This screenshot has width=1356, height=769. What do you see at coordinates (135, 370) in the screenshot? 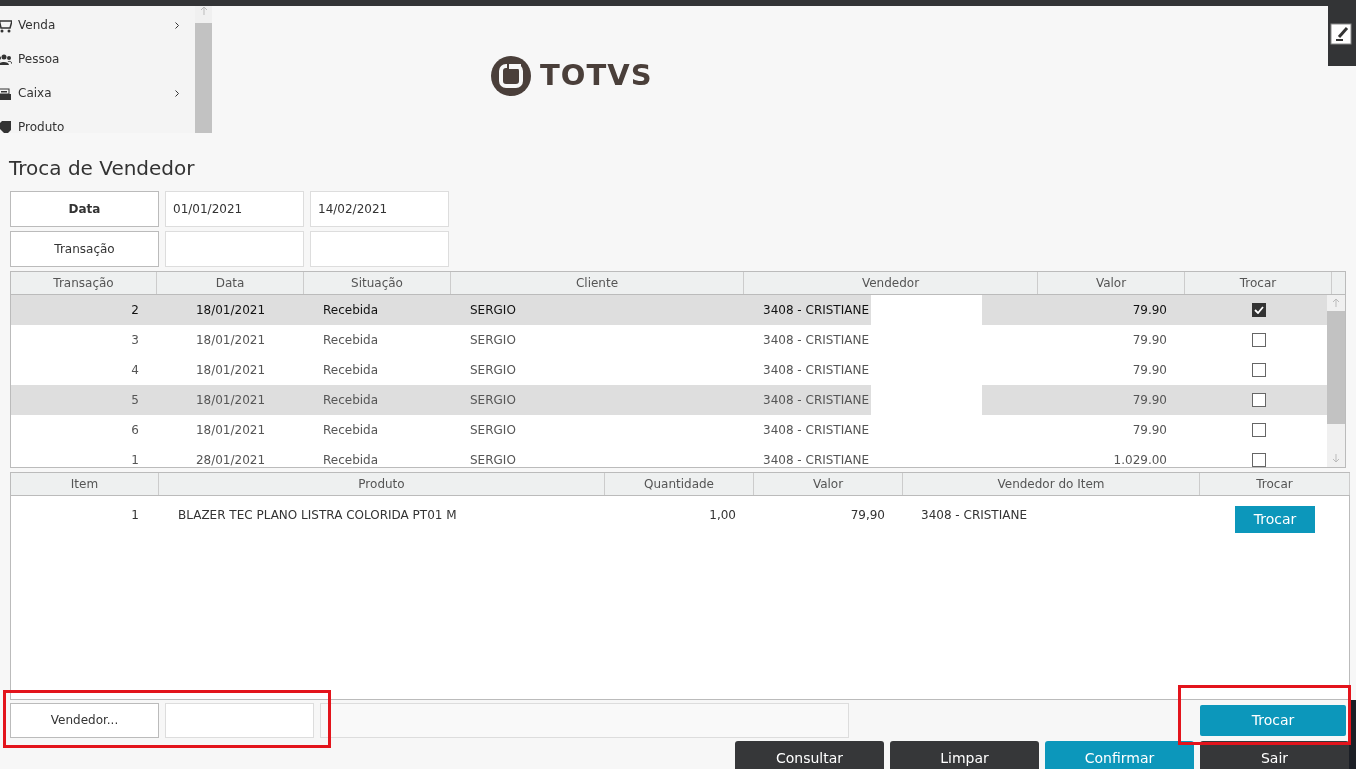
I see `table-cell-text: 4` at bounding box center [135, 370].